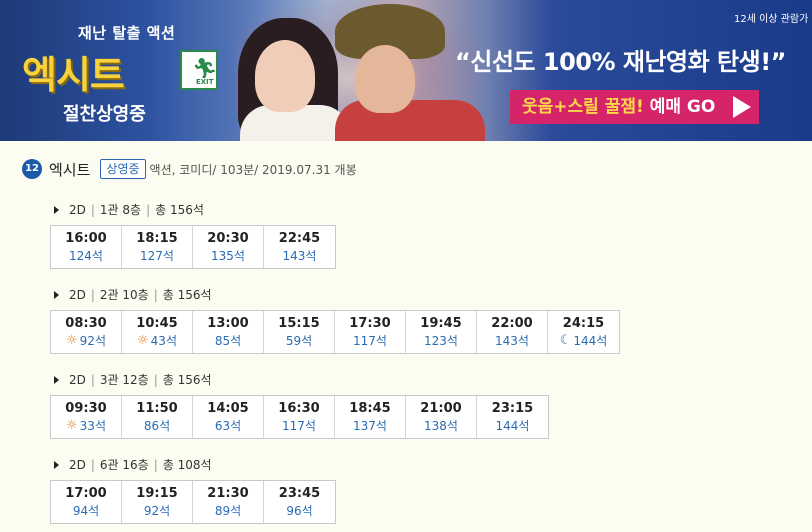 The width and height of the screenshot is (812, 532). What do you see at coordinates (69, 169) in the screenshot?
I see `movie-title: 엑시트` at bounding box center [69, 169].